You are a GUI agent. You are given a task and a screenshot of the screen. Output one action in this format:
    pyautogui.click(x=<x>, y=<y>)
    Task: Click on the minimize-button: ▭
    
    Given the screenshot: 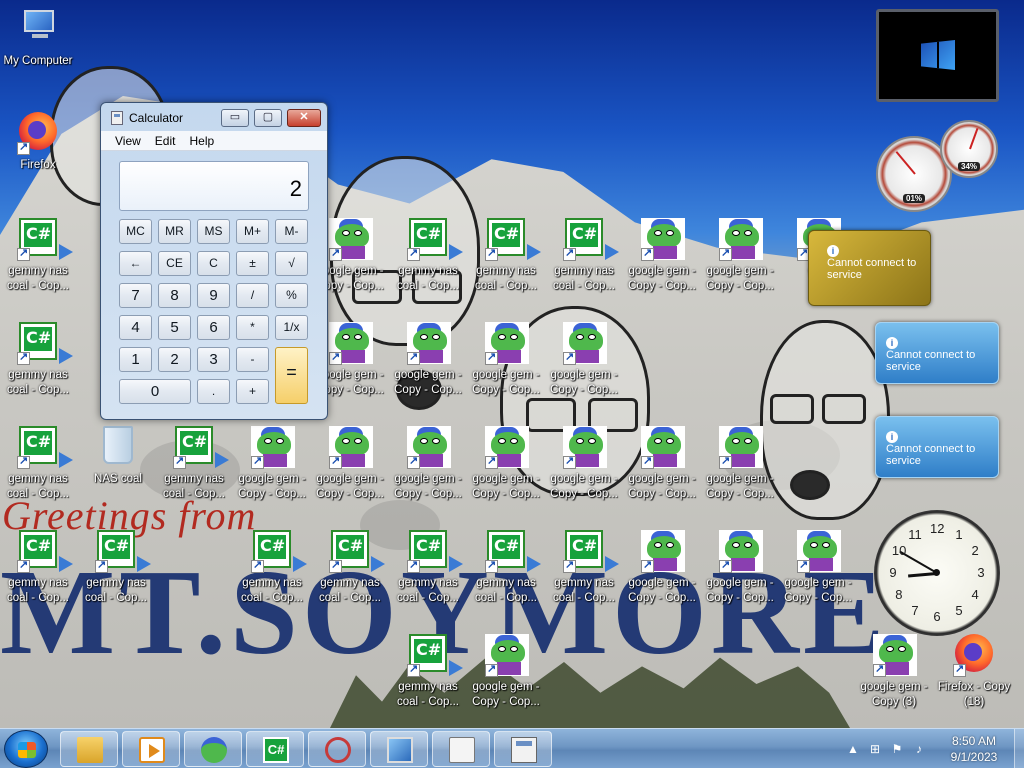 What is the action you would take?
    pyautogui.click(x=235, y=118)
    